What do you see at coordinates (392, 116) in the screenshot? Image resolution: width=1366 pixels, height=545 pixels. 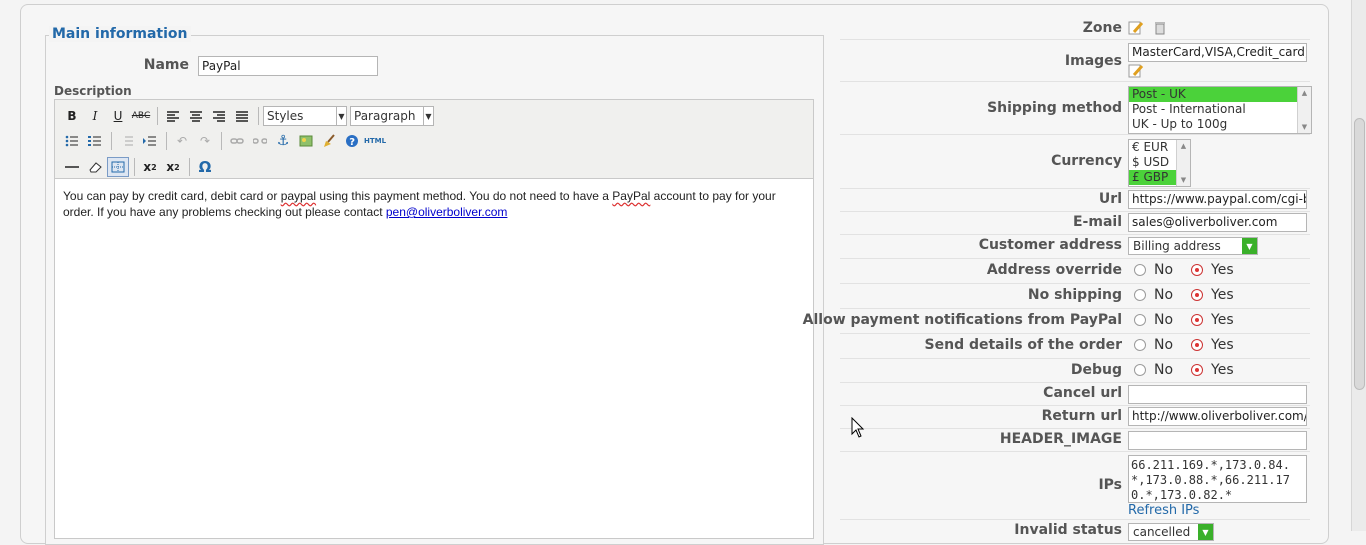 I see `paragraph-select: Paragraph ▼` at bounding box center [392, 116].